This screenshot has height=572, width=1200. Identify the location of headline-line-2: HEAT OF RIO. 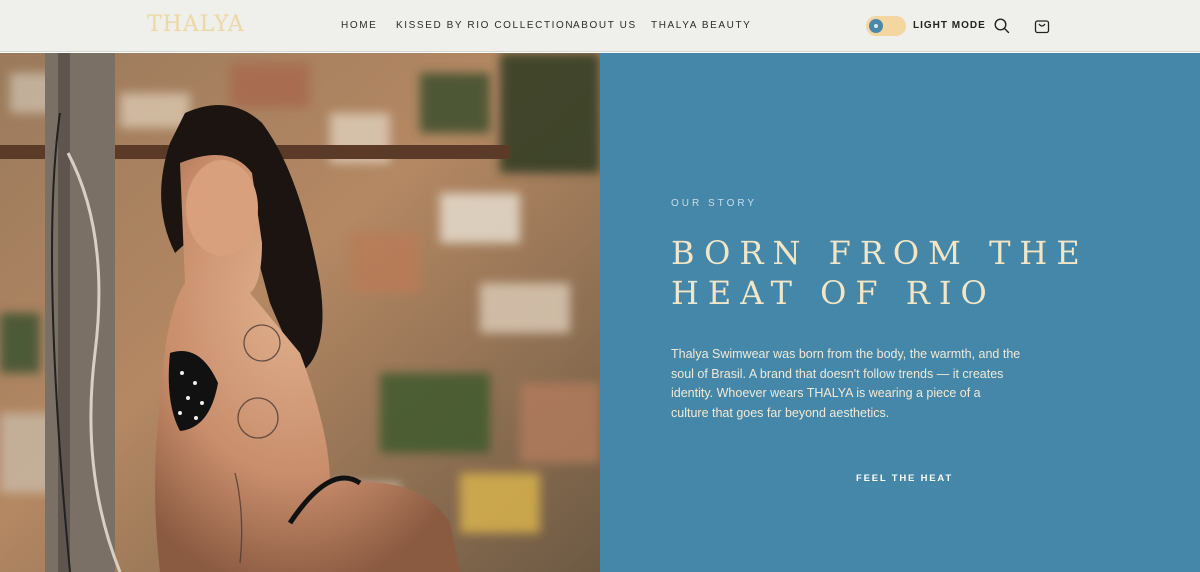
(833, 293).